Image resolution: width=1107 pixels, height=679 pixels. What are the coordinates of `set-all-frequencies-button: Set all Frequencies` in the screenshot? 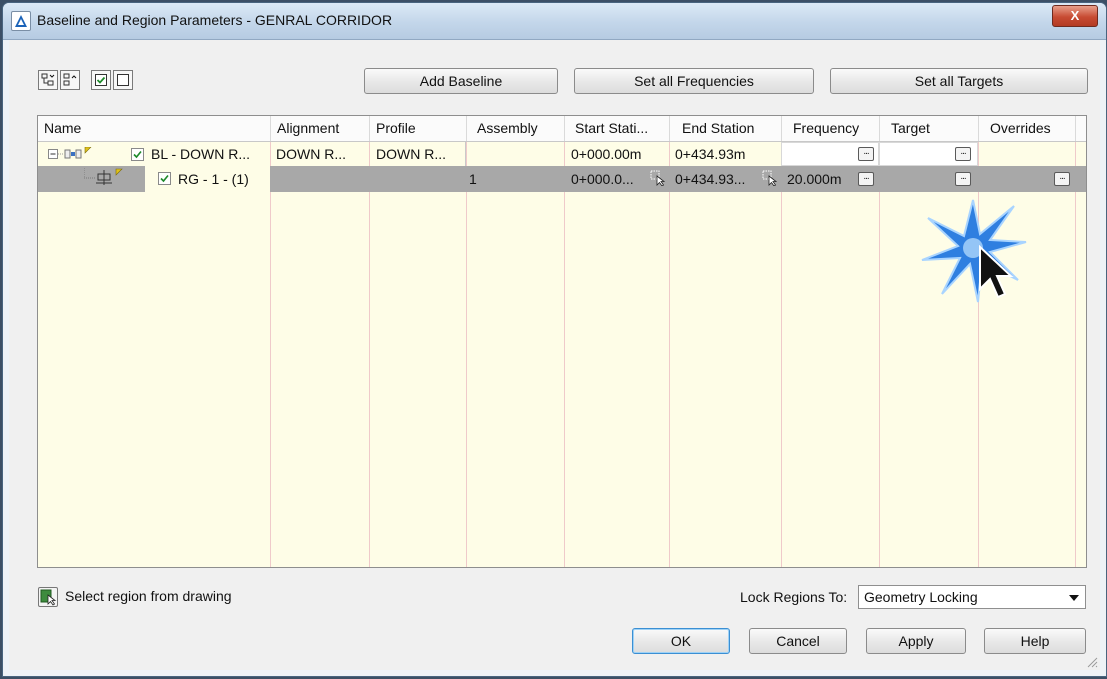 It's located at (694, 81).